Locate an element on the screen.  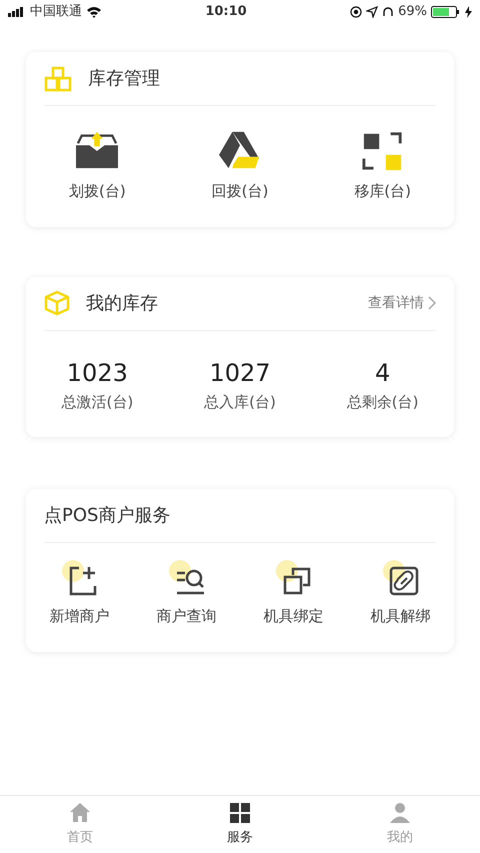
carrier-name: 中国联通 is located at coordinates (56, 12).